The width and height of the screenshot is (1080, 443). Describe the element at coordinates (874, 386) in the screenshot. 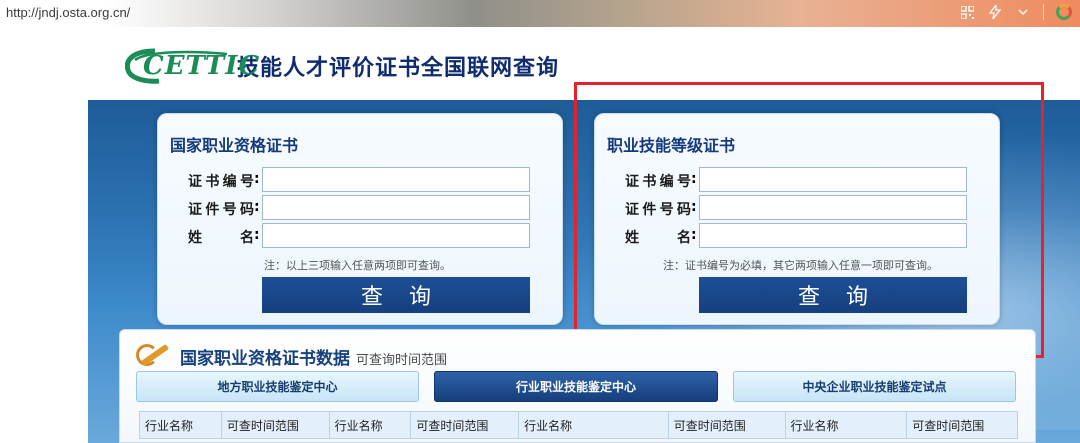

I see `tab-central-enterprise-pilots: 中央企业职业技能鉴定试点` at that location.